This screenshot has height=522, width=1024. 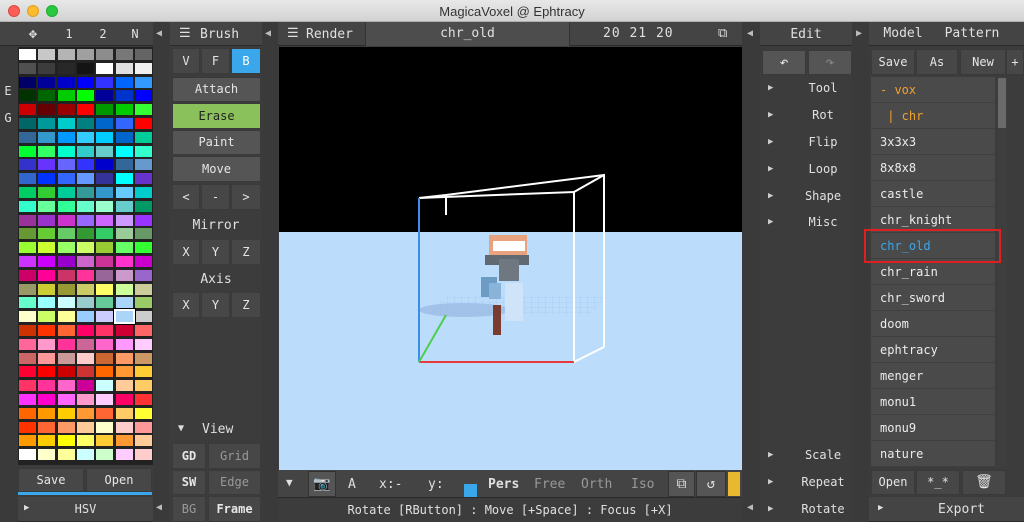 What do you see at coordinates (216, 116) in the screenshot?
I see `erase-button: Erase` at bounding box center [216, 116].